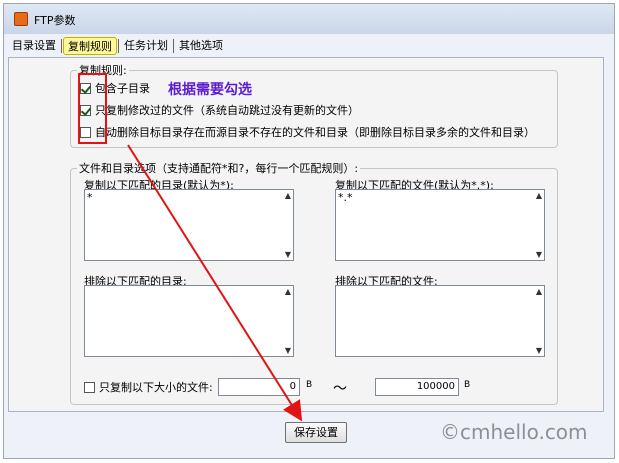  Describe the element at coordinates (156, 387) in the screenshot. I see `size-filter-label: 只复制以下大小的文件:` at that location.